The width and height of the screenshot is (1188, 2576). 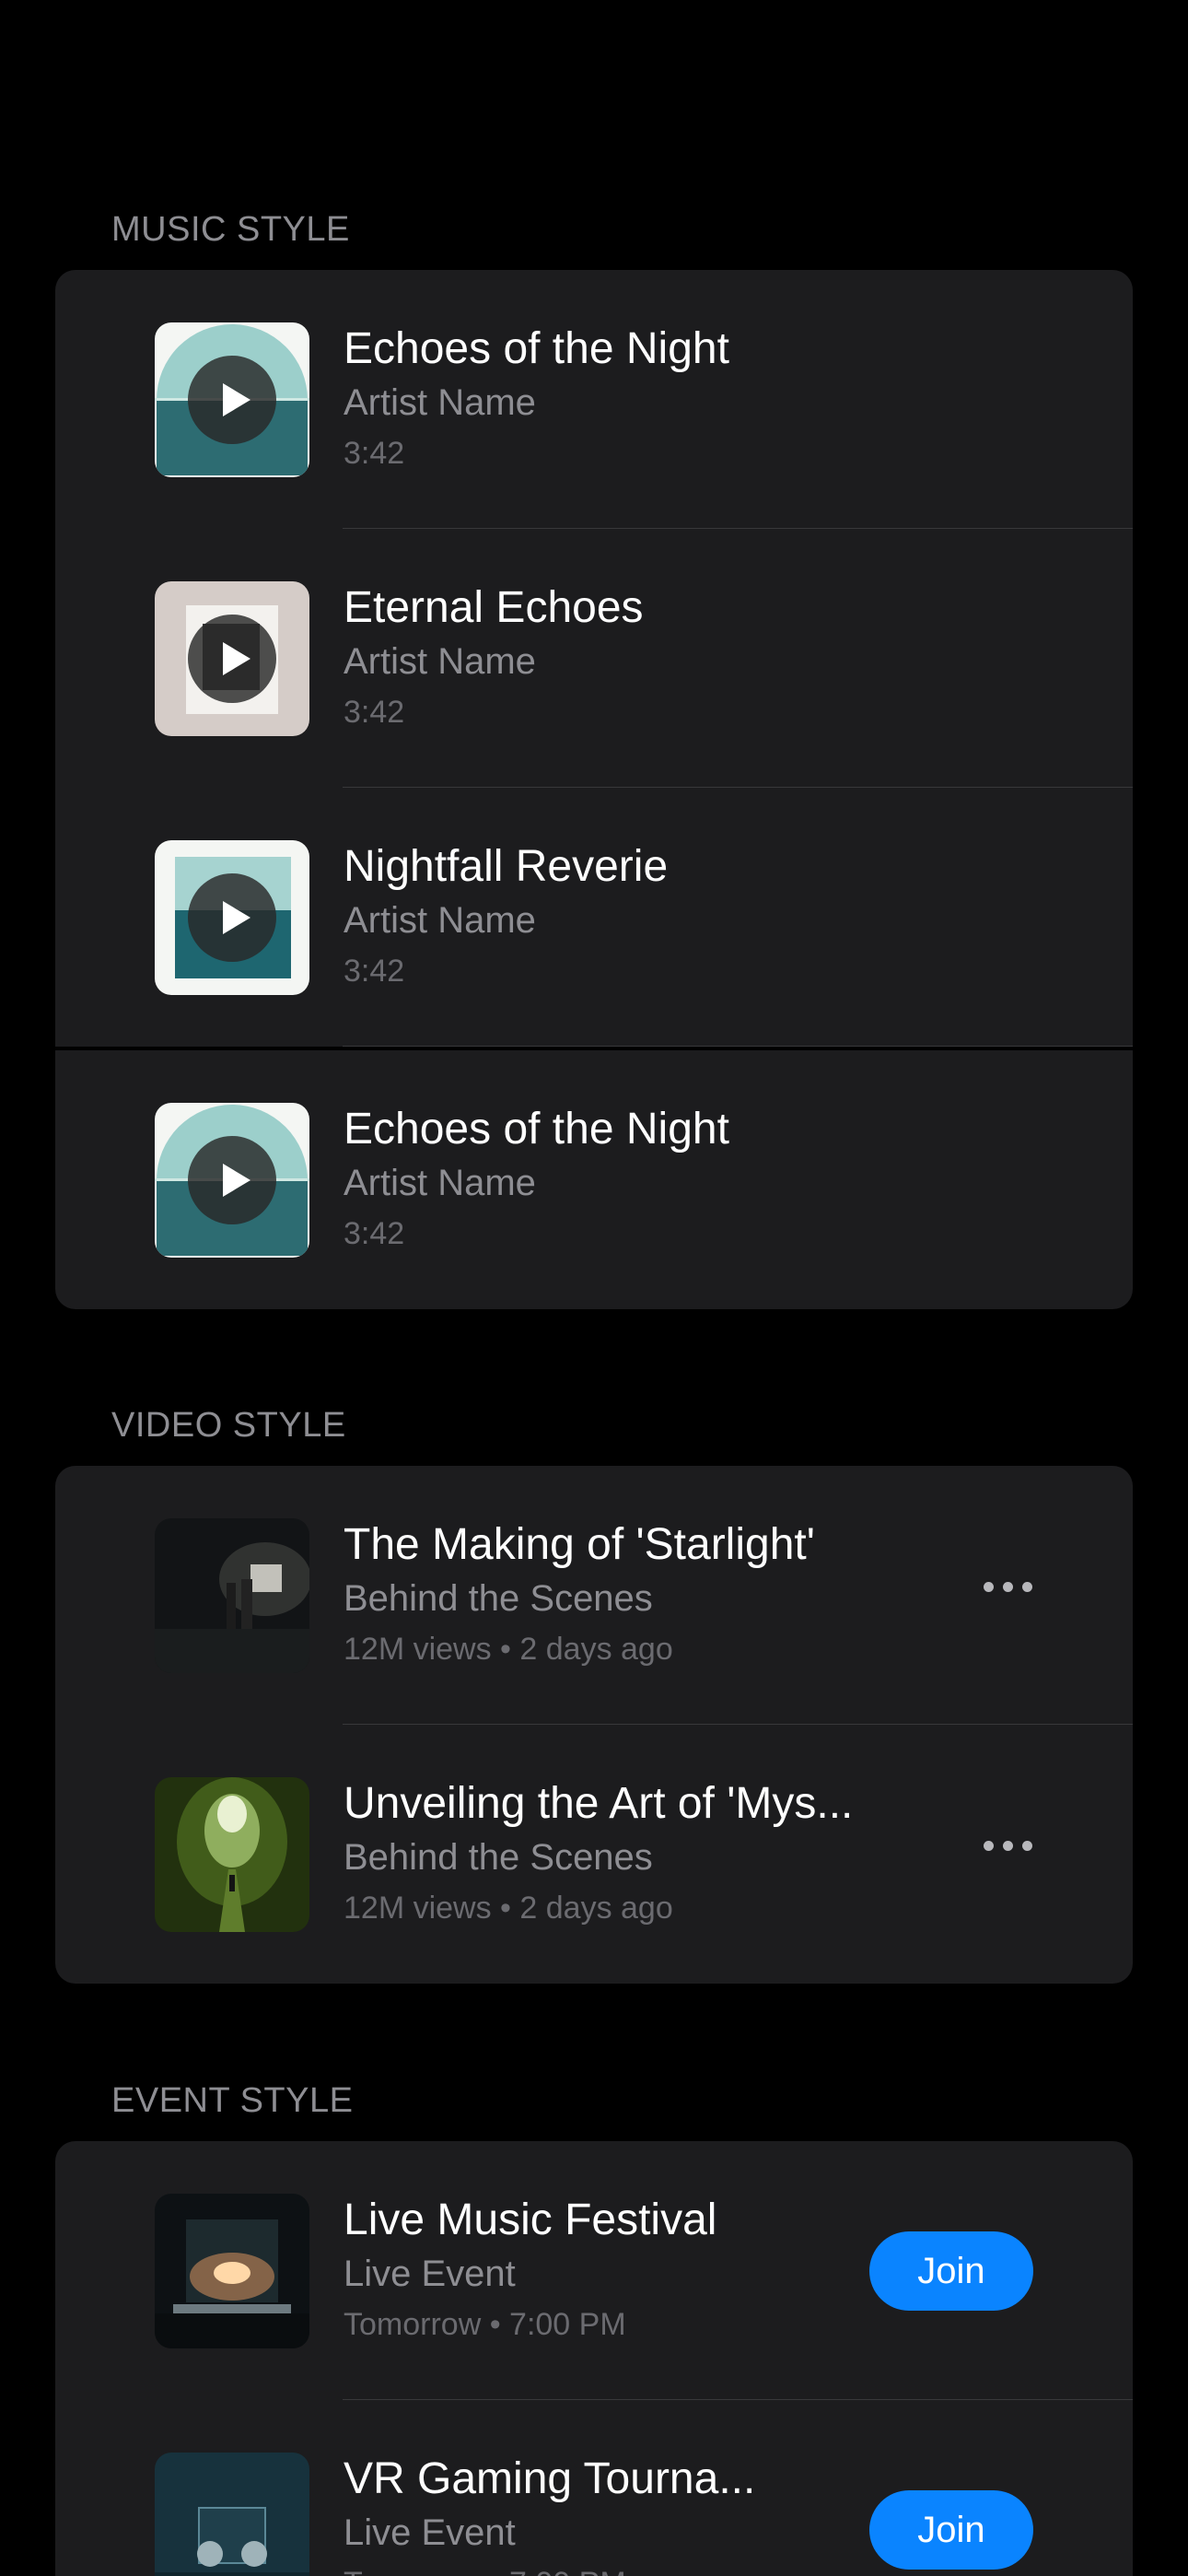 What do you see at coordinates (228, 1425) in the screenshot?
I see `video-section-header: VIDEO STYLE` at bounding box center [228, 1425].